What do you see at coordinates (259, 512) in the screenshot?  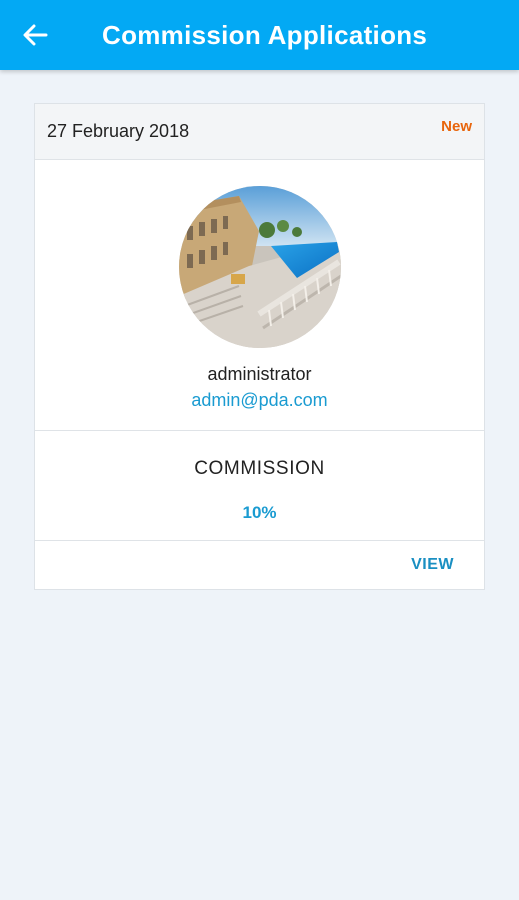 I see `commission-value: 10%` at bounding box center [259, 512].